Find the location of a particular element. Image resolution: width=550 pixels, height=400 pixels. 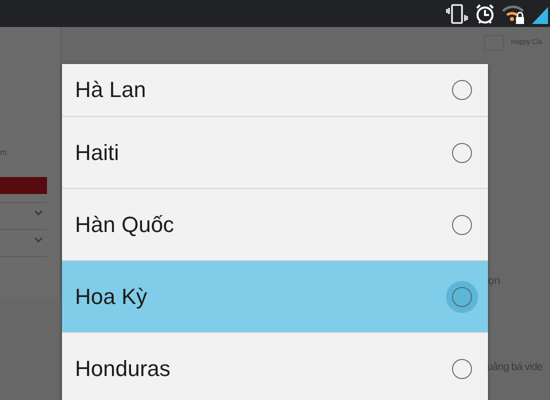

country-option: Haiti is located at coordinates (275, 153).